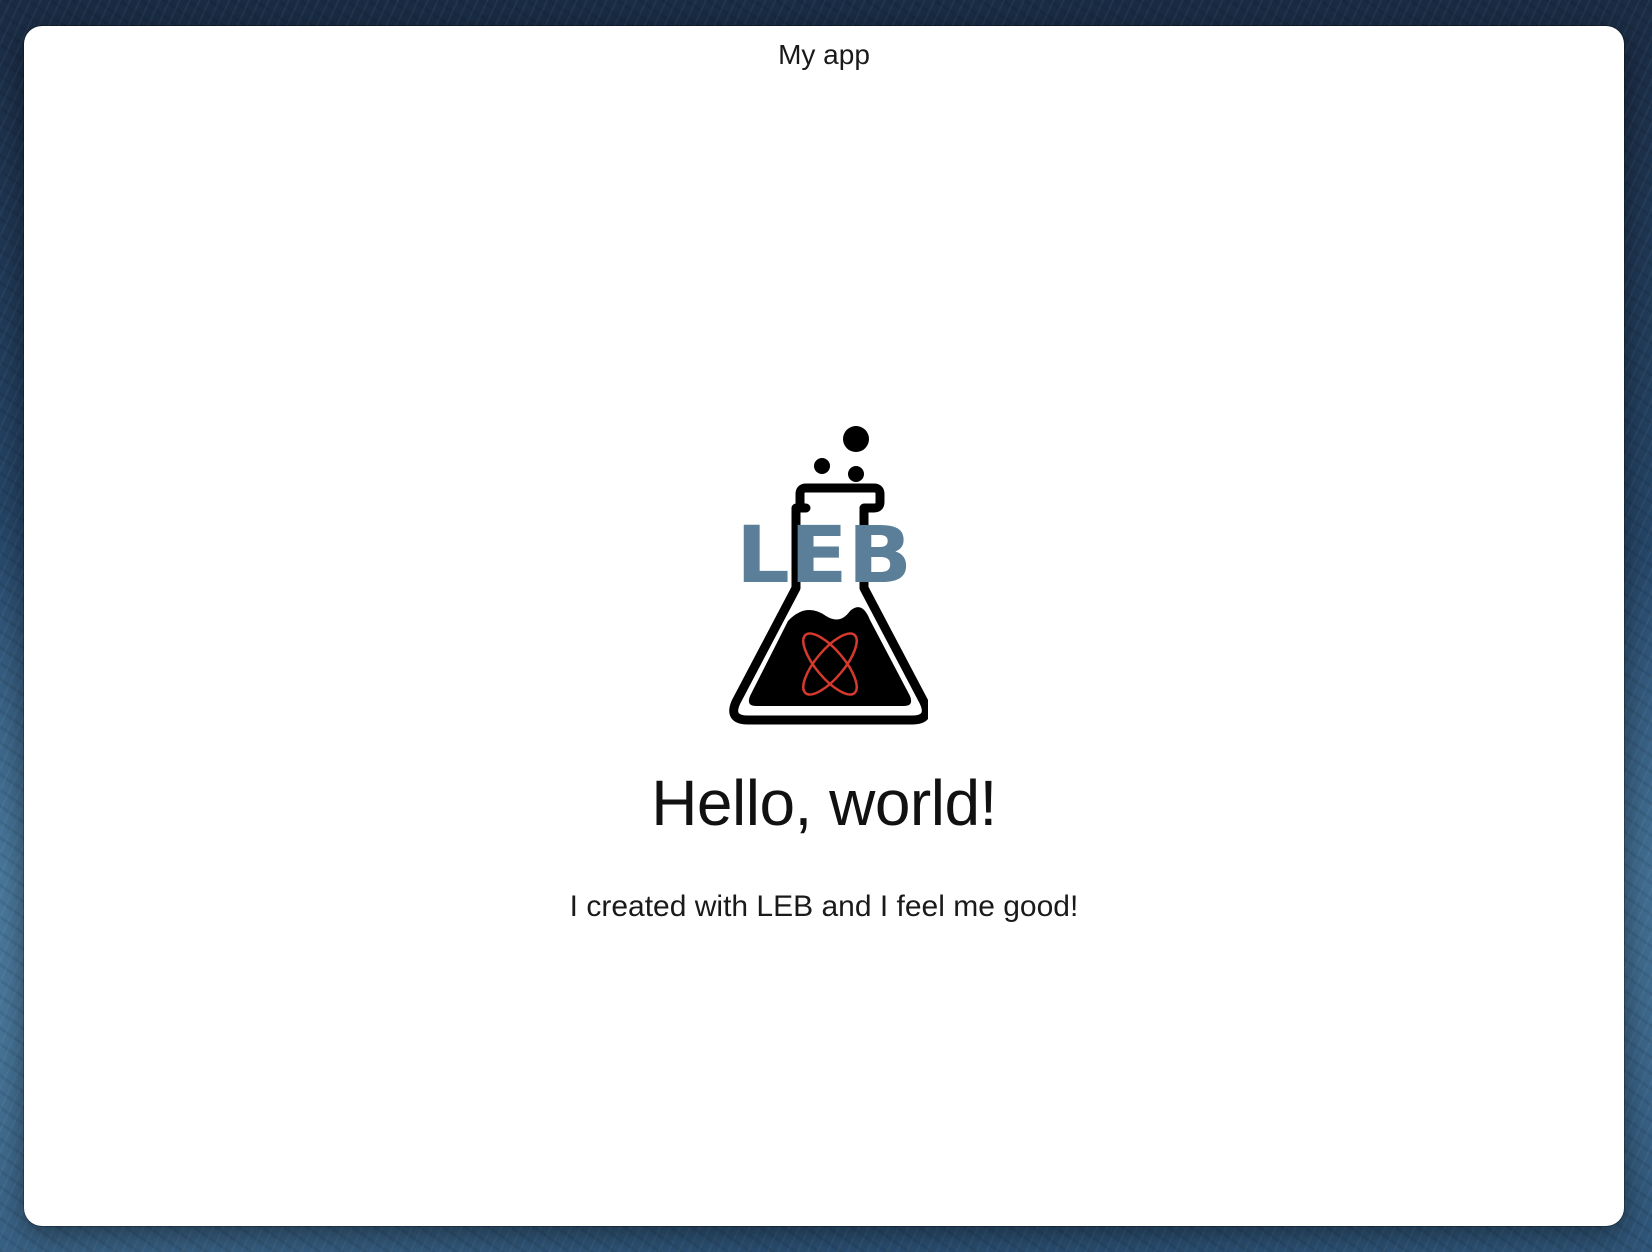 The image size is (1652, 1252). I want to click on flask-icon: LEB, so click(828, 575).